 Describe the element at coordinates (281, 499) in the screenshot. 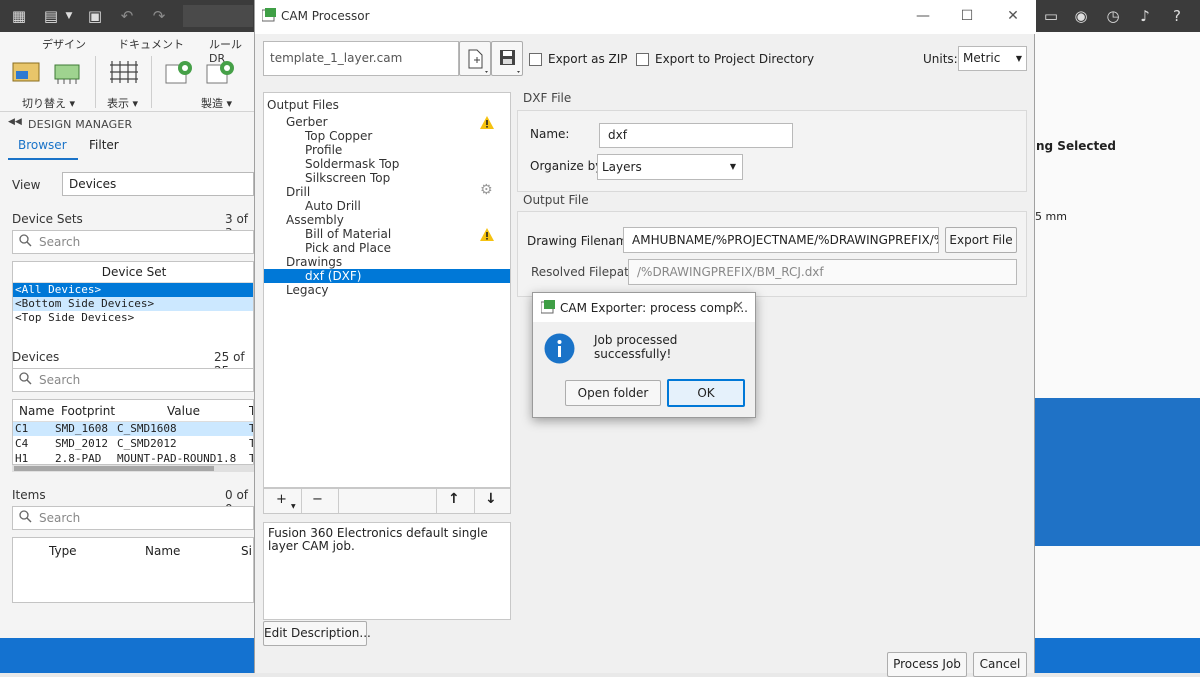

I see `add-output-button: +` at that location.